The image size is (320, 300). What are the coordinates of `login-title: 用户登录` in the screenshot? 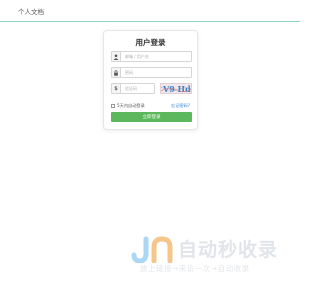 It's located at (150, 42).